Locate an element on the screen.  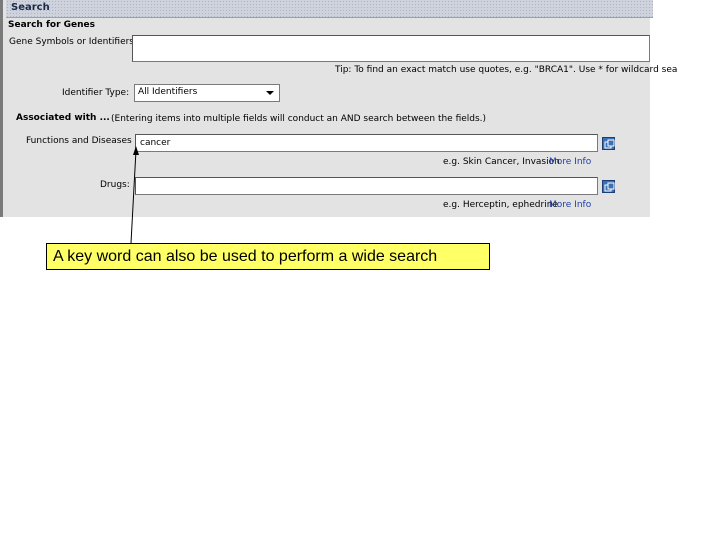
callout-arrow is located at coordinates (134, 195).